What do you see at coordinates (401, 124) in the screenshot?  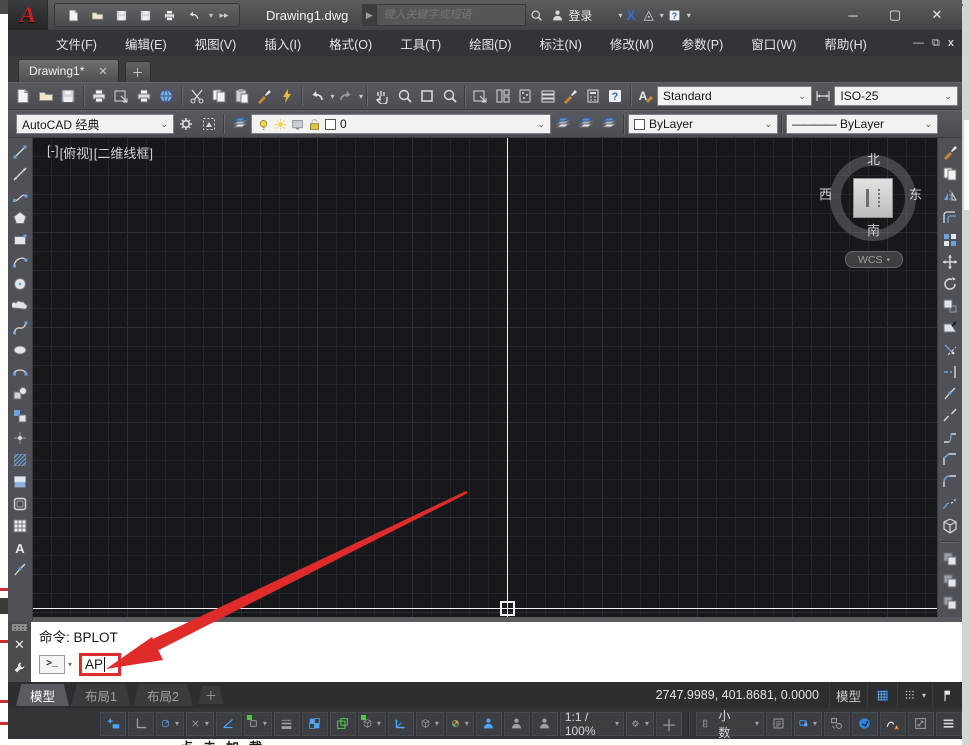 I see `layer-combo: 0 ⌄` at bounding box center [401, 124].